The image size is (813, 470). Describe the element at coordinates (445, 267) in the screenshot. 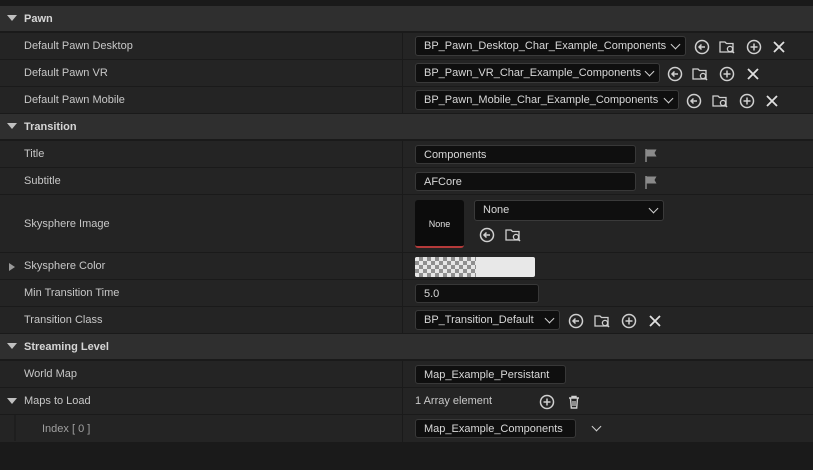

I see `alpha-checker` at that location.